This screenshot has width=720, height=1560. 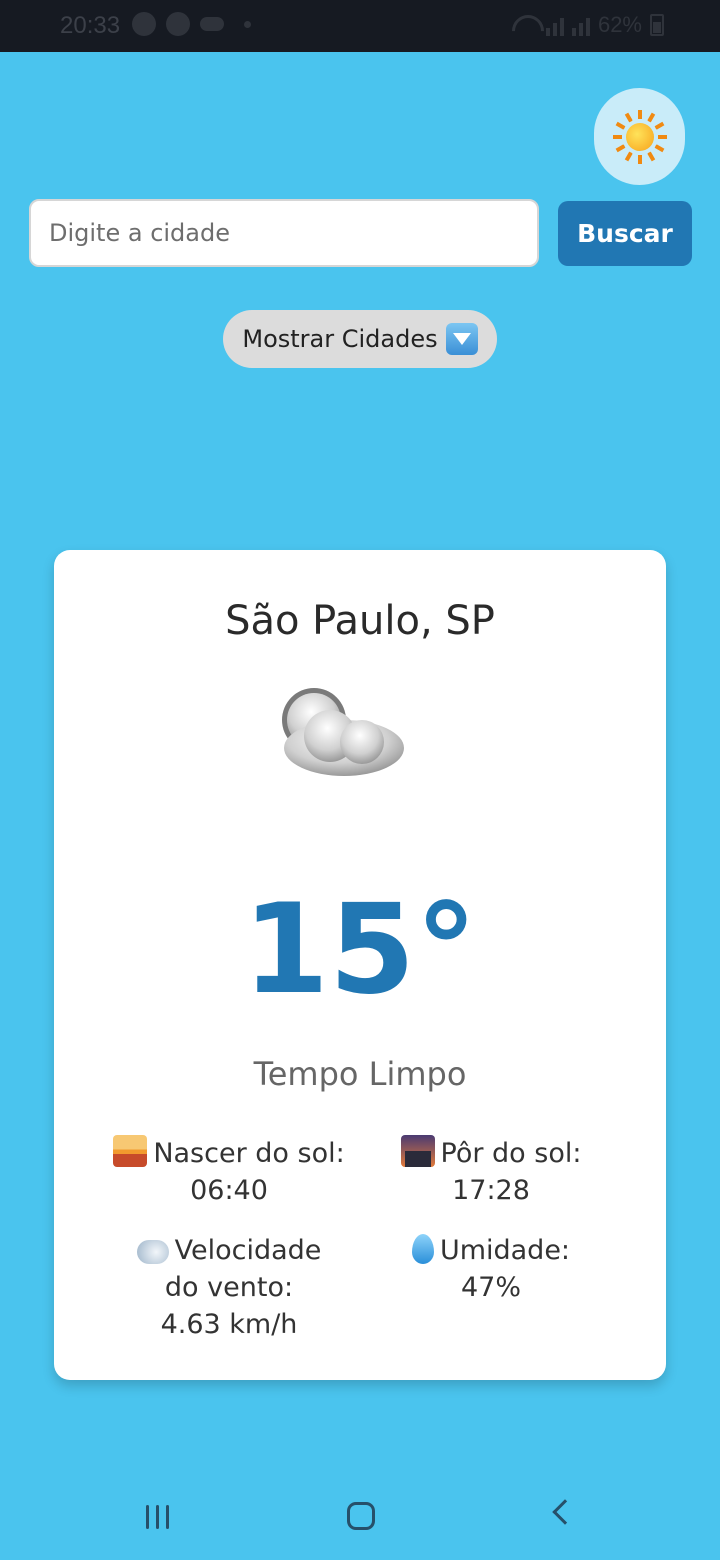 What do you see at coordinates (248, 1250) in the screenshot?
I see `wind-label-line1: Velocidade` at bounding box center [248, 1250].